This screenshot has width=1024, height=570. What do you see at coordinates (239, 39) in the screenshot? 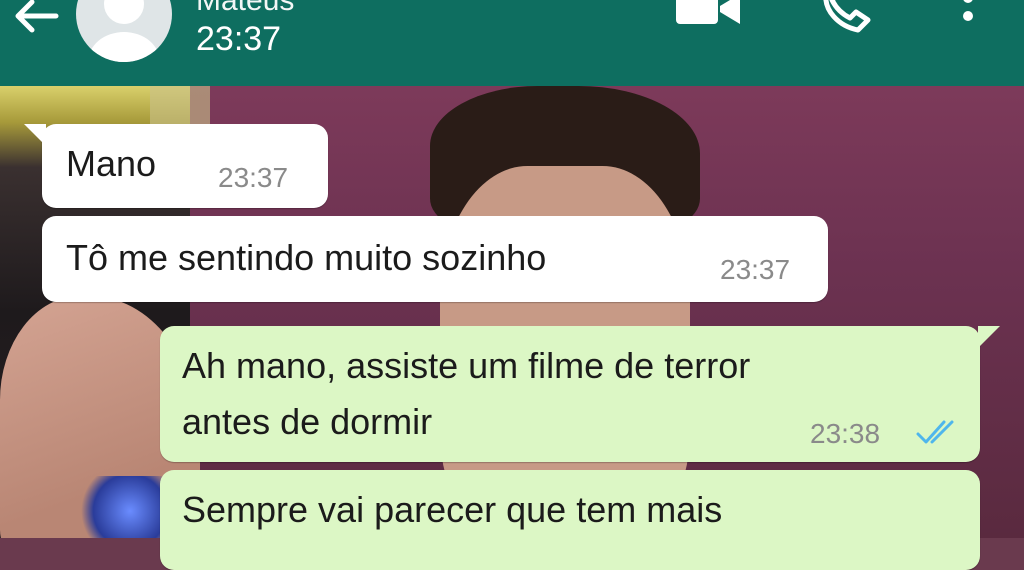
I see `last-seen-status: 23:37` at bounding box center [239, 39].